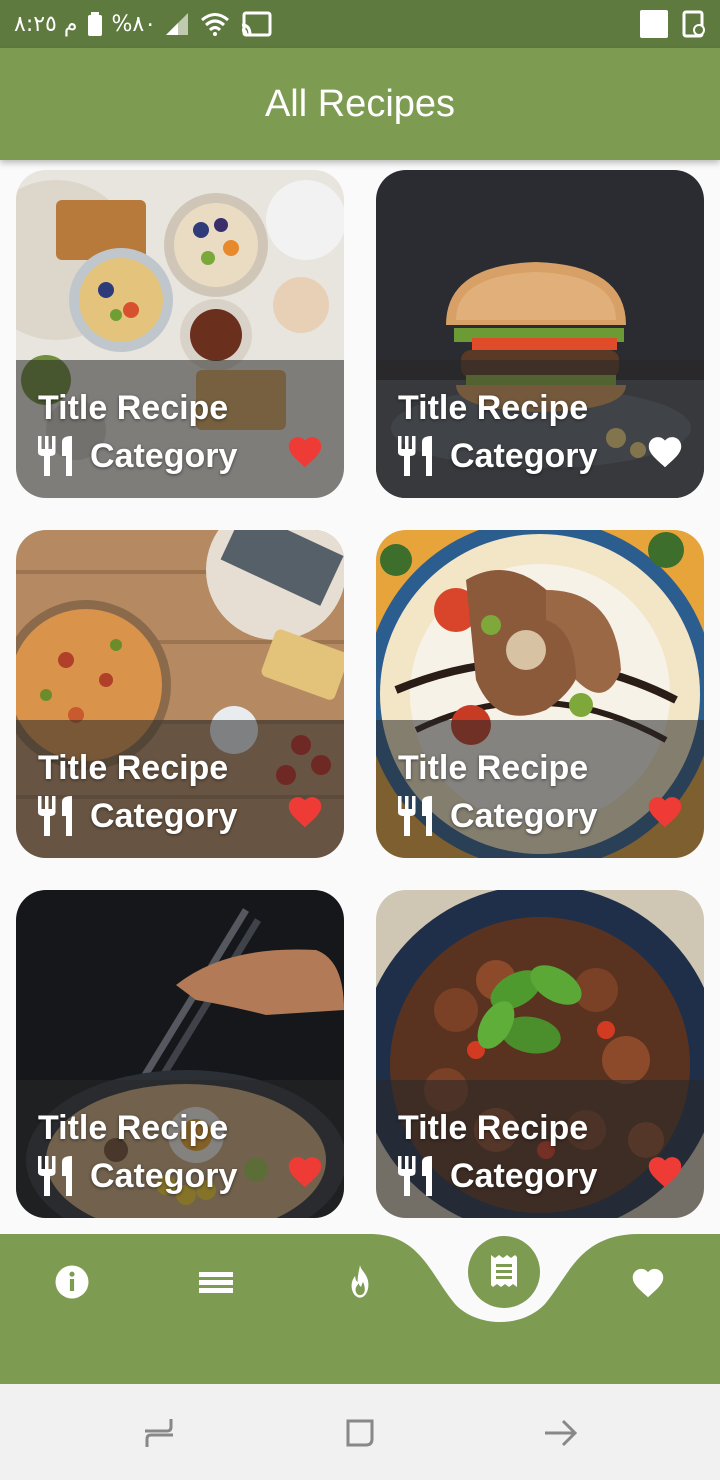 This screenshot has height=1480, width=720. Describe the element at coordinates (693, 24) in the screenshot. I see `screen-record-icon` at that location.